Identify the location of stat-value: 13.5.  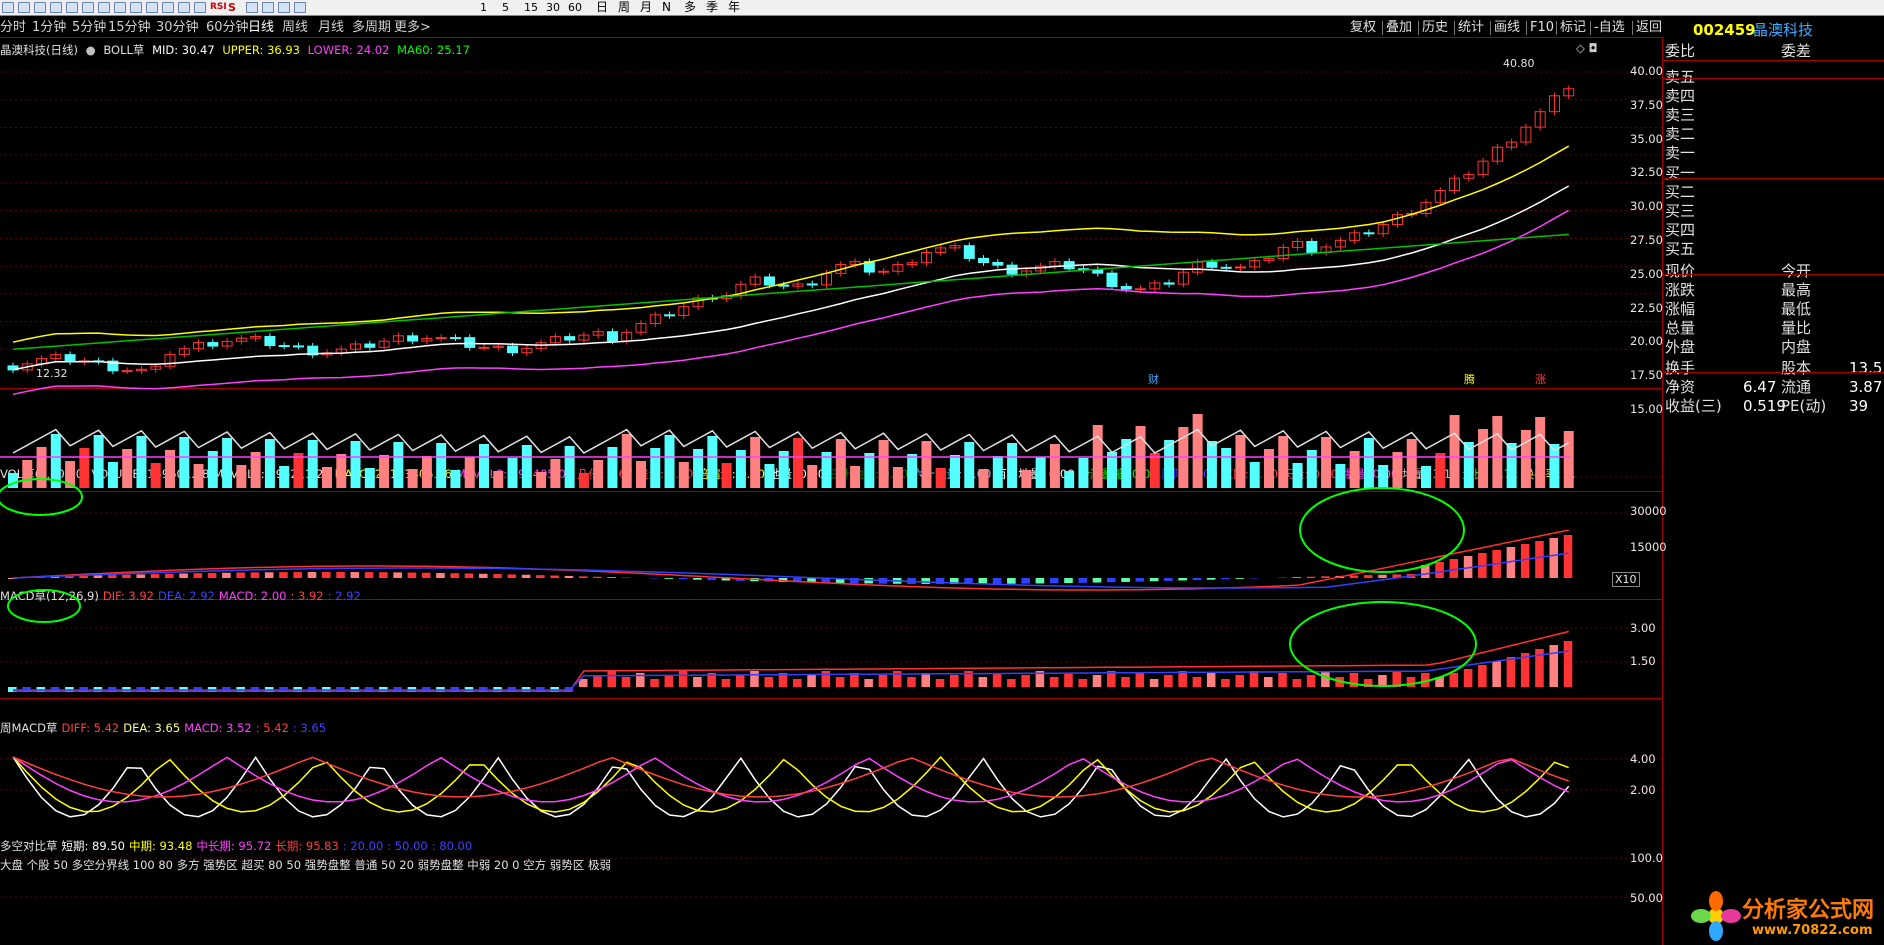
(1866, 368).